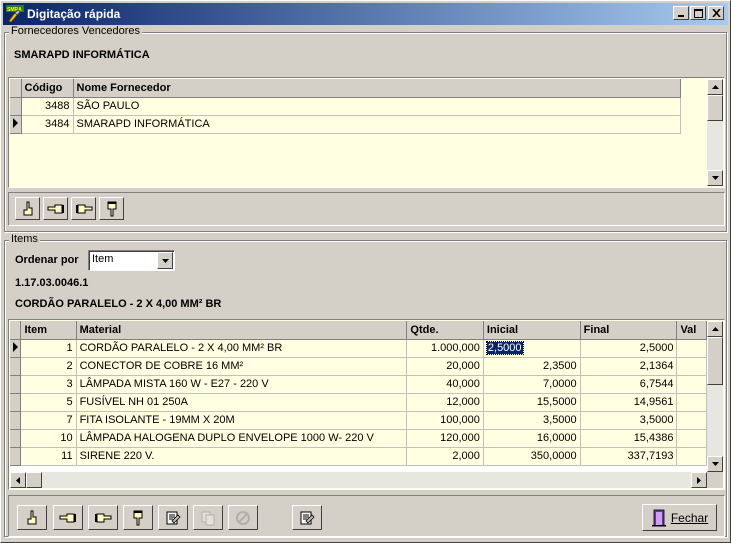 The width and height of the screenshot is (731, 543). Describe the element at coordinates (242, 366) in the screenshot. I see `item-material: CONECTOR DE COBRE 16 MM²` at that location.